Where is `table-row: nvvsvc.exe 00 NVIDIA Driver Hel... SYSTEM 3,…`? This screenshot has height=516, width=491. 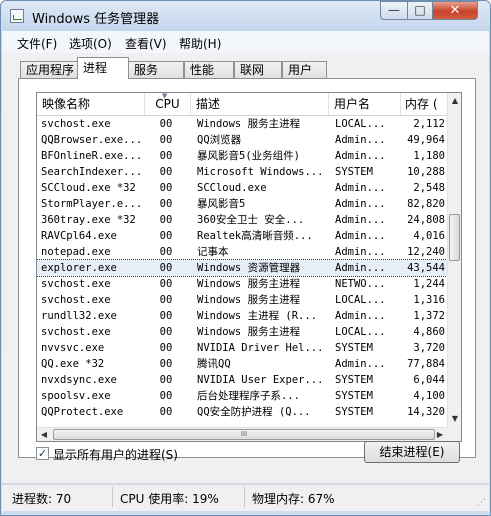 table-row: nvvsvc.exe 00 NVIDIA Driver Hel... SYSTEM 3,… is located at coordinates (242, 348).